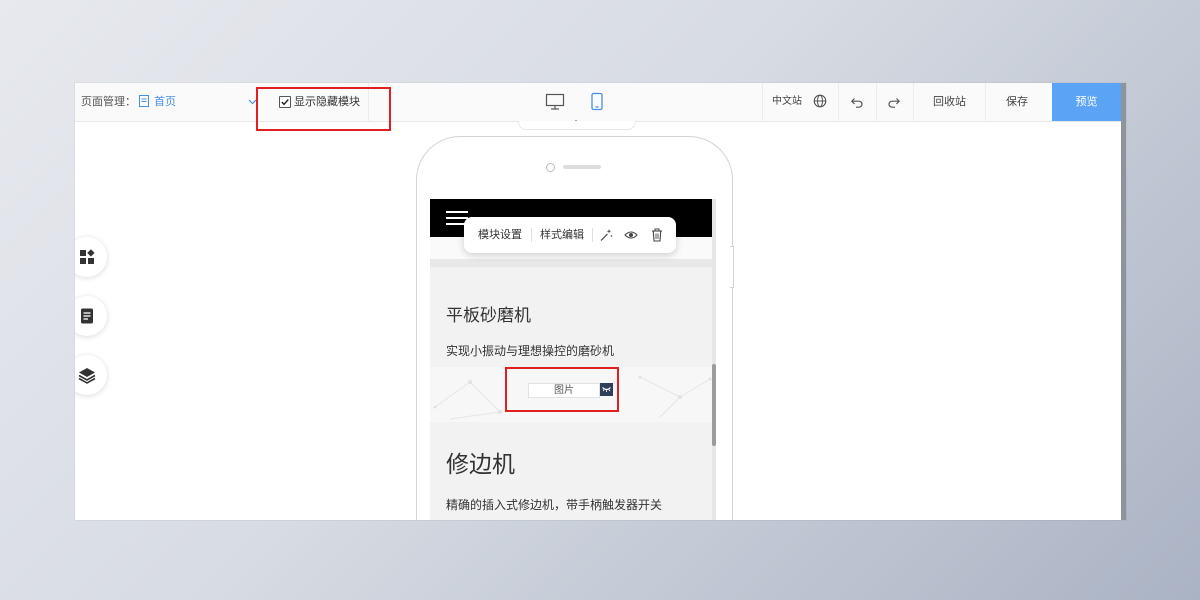 This screenshot has height=600, width=1200. Describe the element at coordinates (555, 102) in the screenshot. I see `desktop-icon` at that location.